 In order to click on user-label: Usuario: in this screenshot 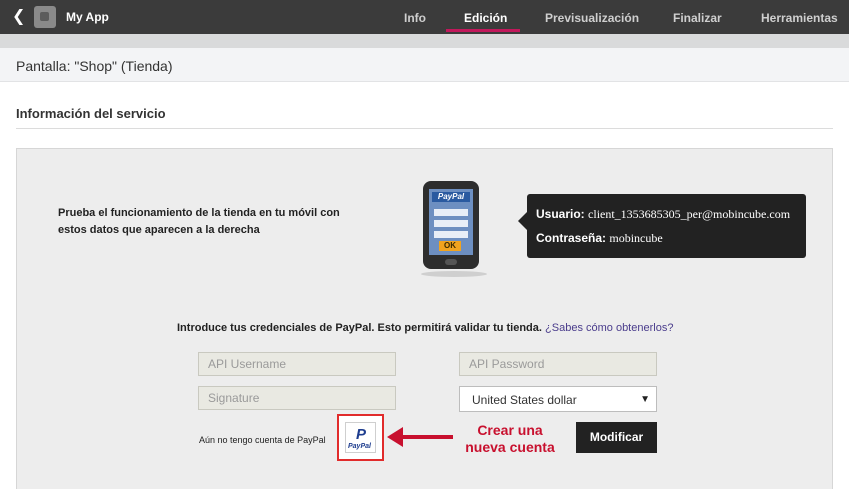, I will do `click(560, 214)`.